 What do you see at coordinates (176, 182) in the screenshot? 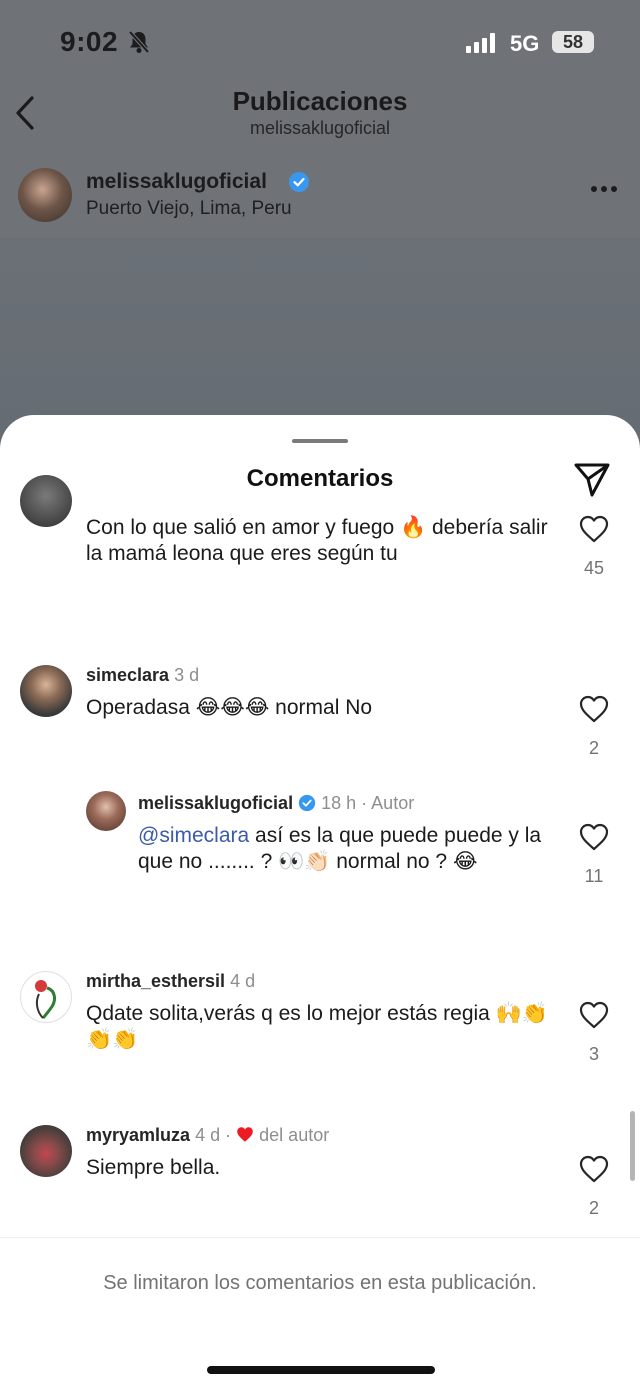
I see `post-author-username: melissaklugoficial` at bounding box center [176, 182].